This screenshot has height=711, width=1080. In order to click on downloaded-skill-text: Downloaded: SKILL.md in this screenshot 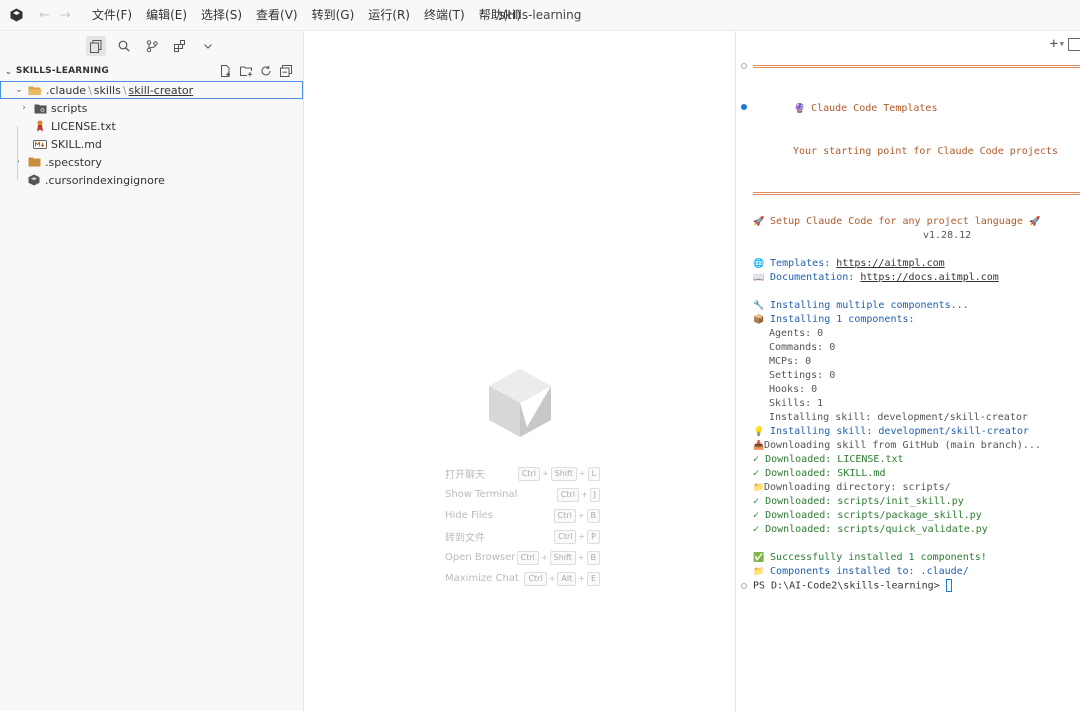, I will do `click(825, 473)`.